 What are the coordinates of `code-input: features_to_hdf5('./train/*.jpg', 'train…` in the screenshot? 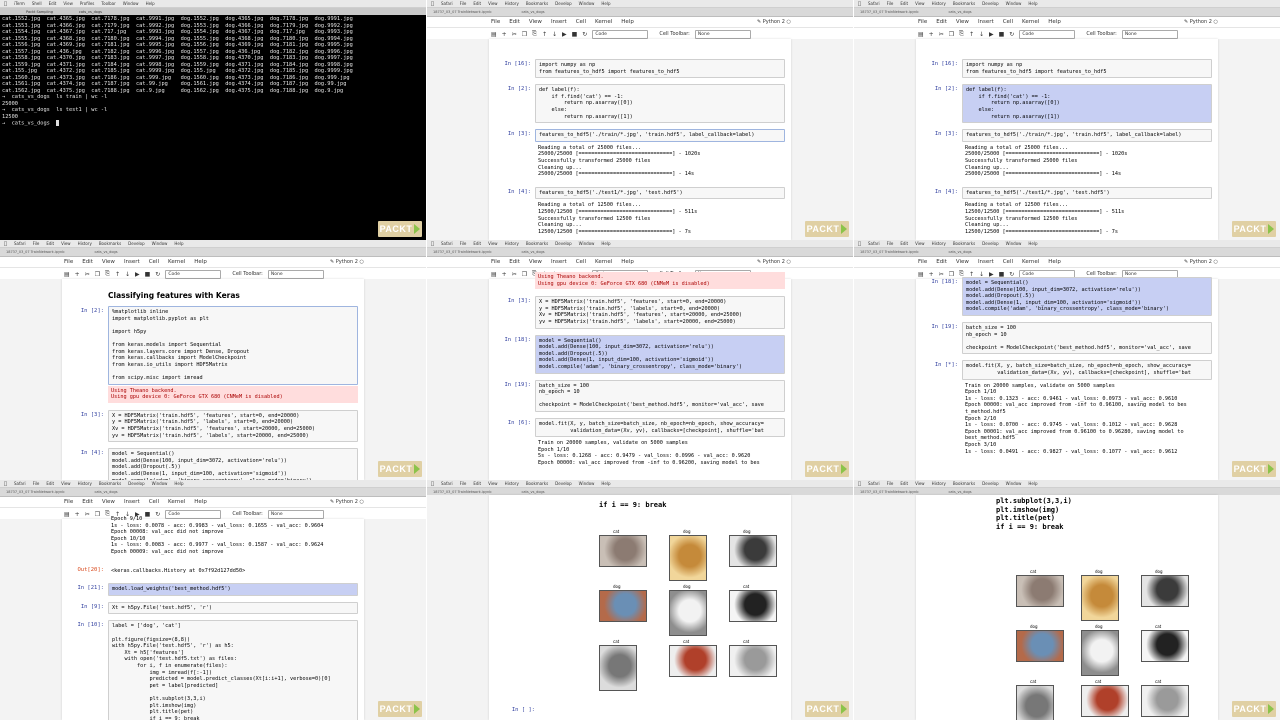 It's located at (660, 135).